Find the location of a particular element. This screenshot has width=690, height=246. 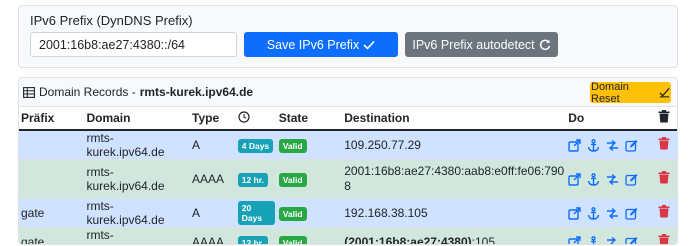

records-title-prefix: Domain Records - is located at coordinates (87, 92).